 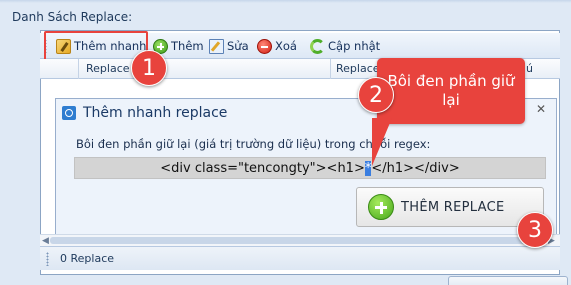 I want to click on refresh-icon, so click(x=317, y=46).